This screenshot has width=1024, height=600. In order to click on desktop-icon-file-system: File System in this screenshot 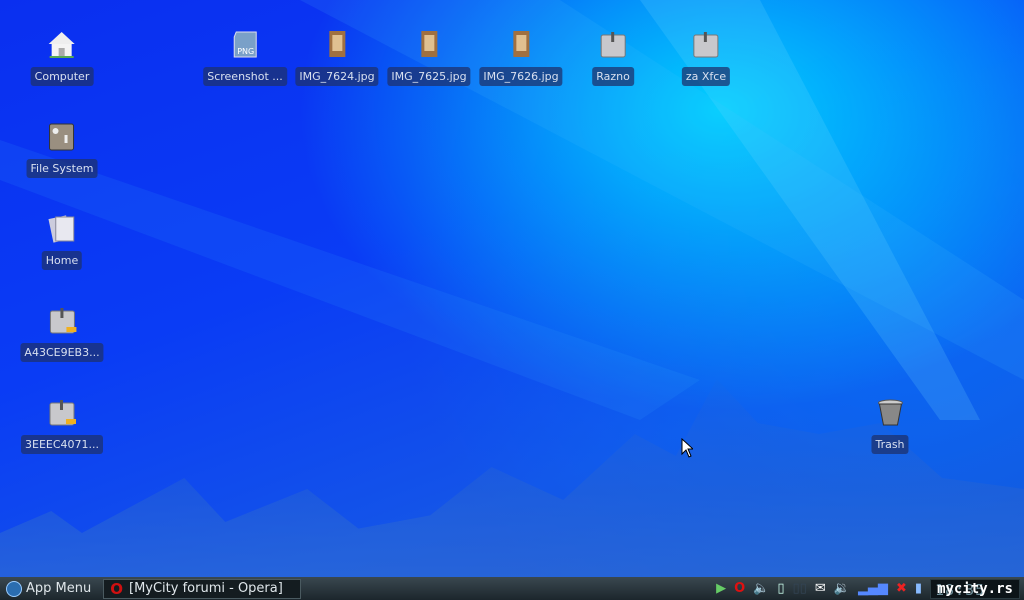, I will do `click(62, 148)`.